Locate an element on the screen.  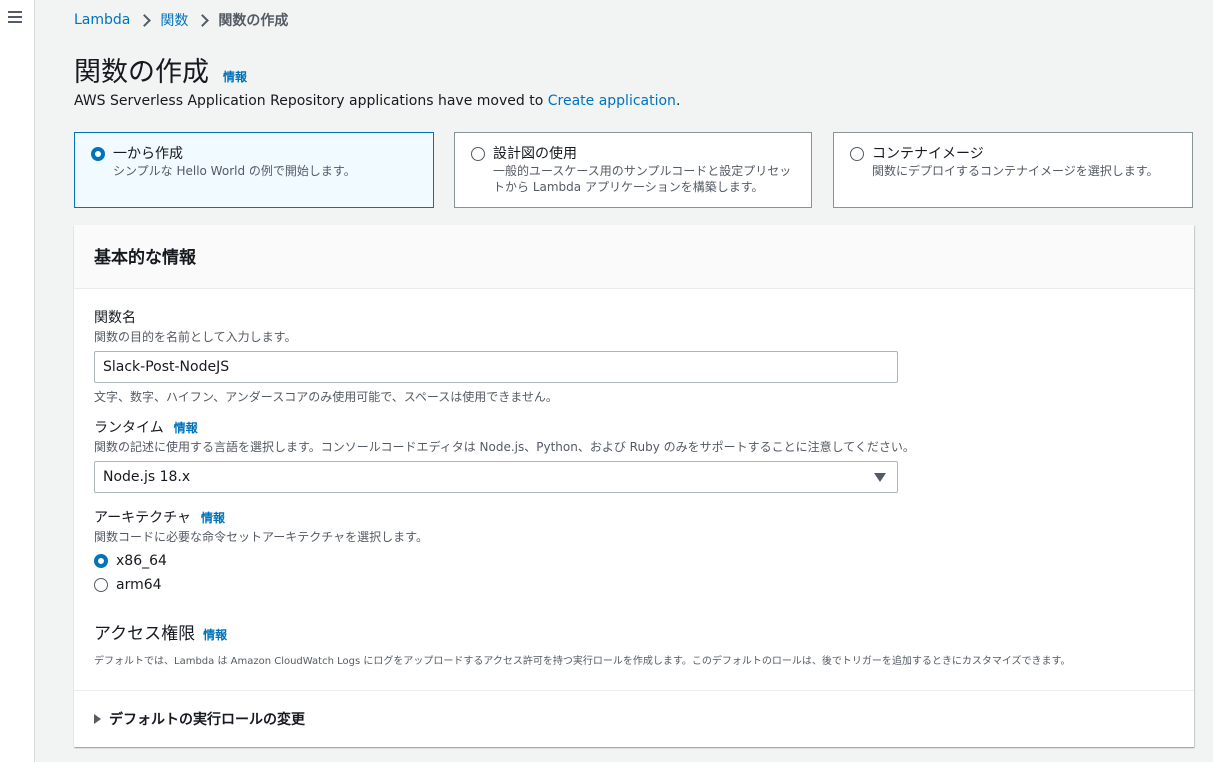
tile-description: 関数にデプロイするコンテナイメージを選択します。 is located at coordinates (1015, 171).